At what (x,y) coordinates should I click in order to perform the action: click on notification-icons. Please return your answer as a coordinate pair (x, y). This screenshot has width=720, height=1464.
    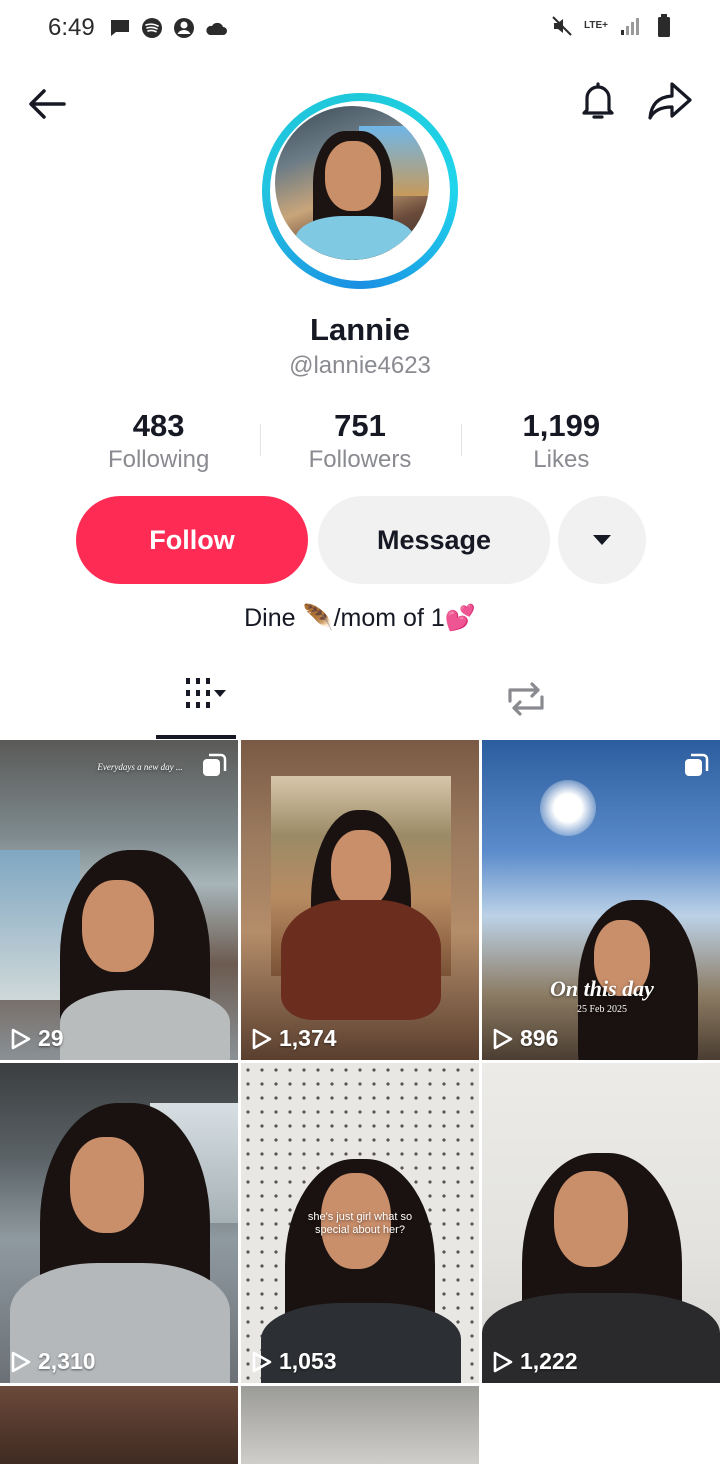
    Looking at the image, I should click on (168, 28).